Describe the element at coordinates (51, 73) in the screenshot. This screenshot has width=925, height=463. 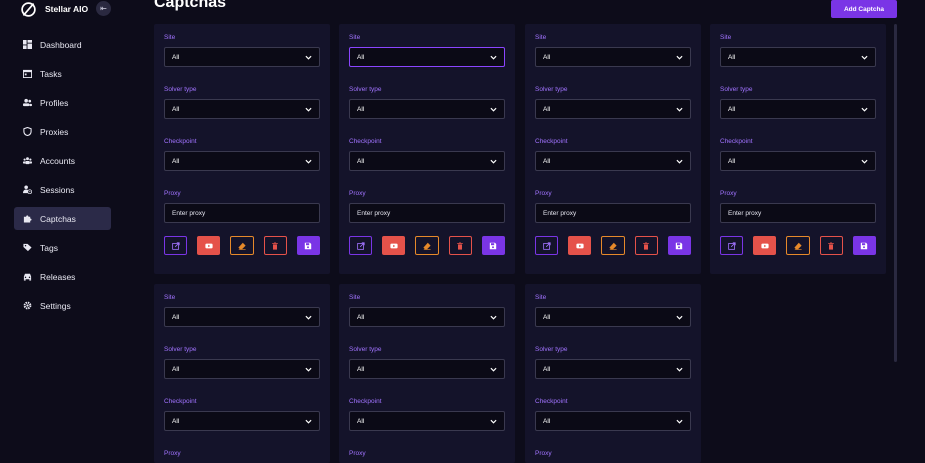
I see `sidebar-item-label: Tasks` at that location.